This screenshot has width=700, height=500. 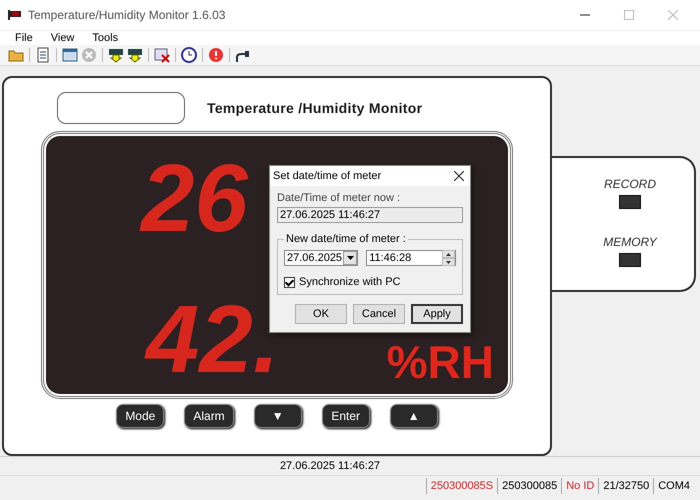 What do you see at coordinates (194, 199) in the screenshot?
I see `temperature-reading: 26` at bounding box center [194, 199].